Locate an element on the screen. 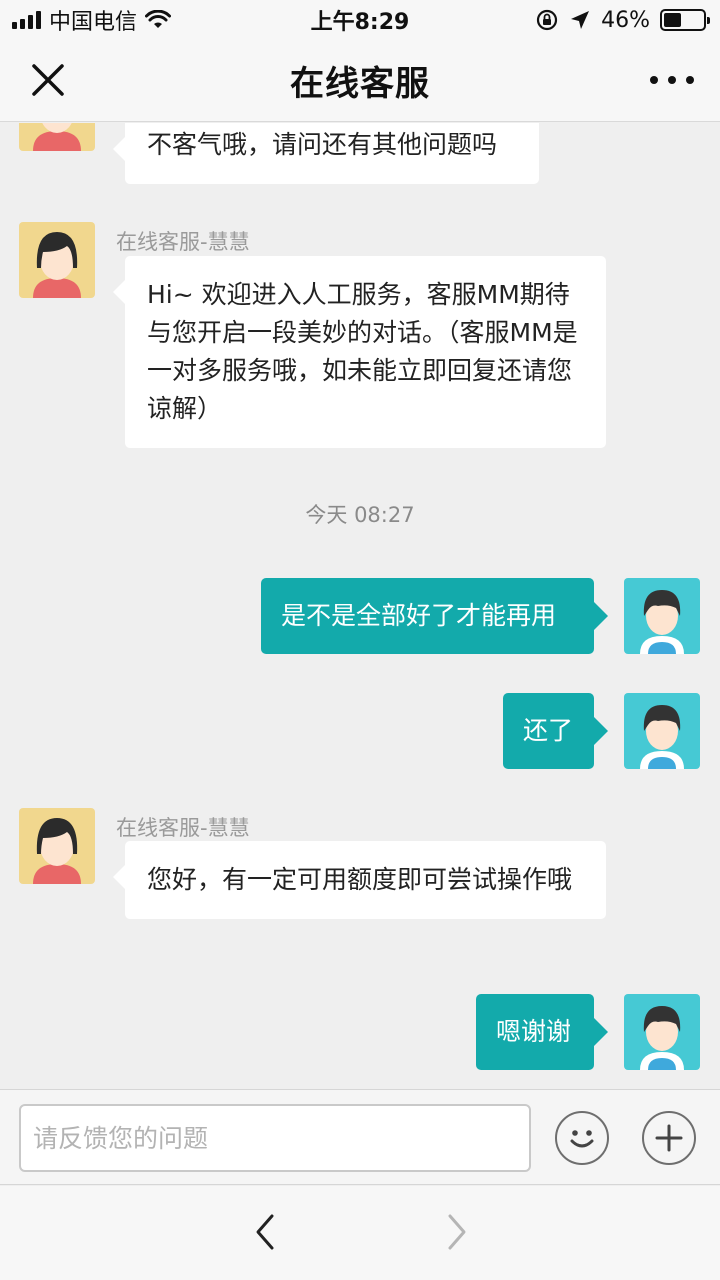 This screenshot has height=1280, width=720. message-text: 还了 is located at coordinates (548, 730).